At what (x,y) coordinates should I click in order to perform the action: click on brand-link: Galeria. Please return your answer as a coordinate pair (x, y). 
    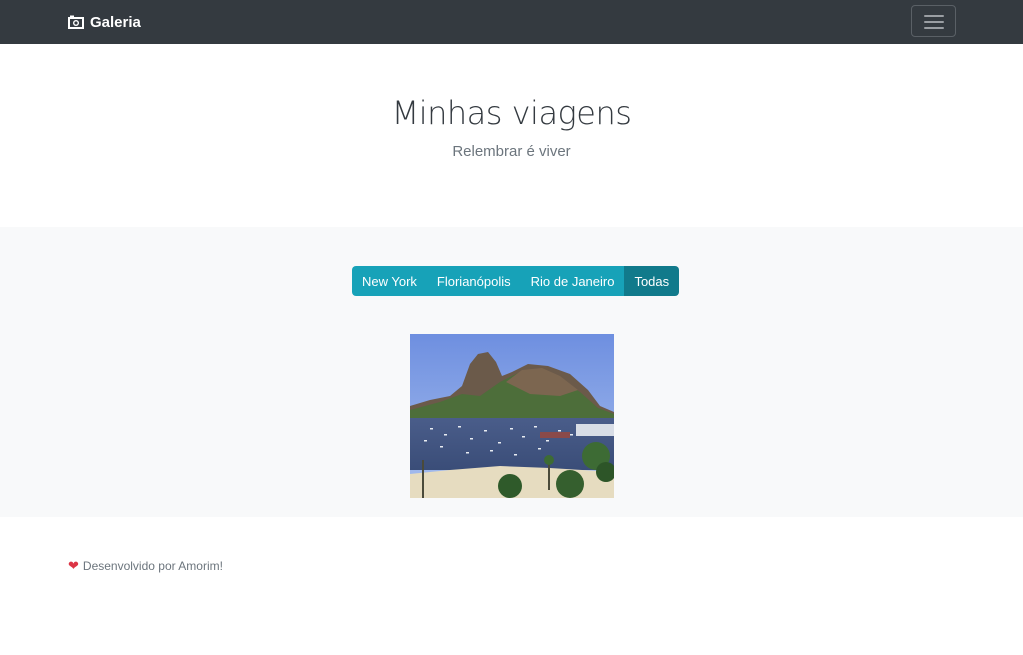
    Looking at the image, I should click on (104, 22).